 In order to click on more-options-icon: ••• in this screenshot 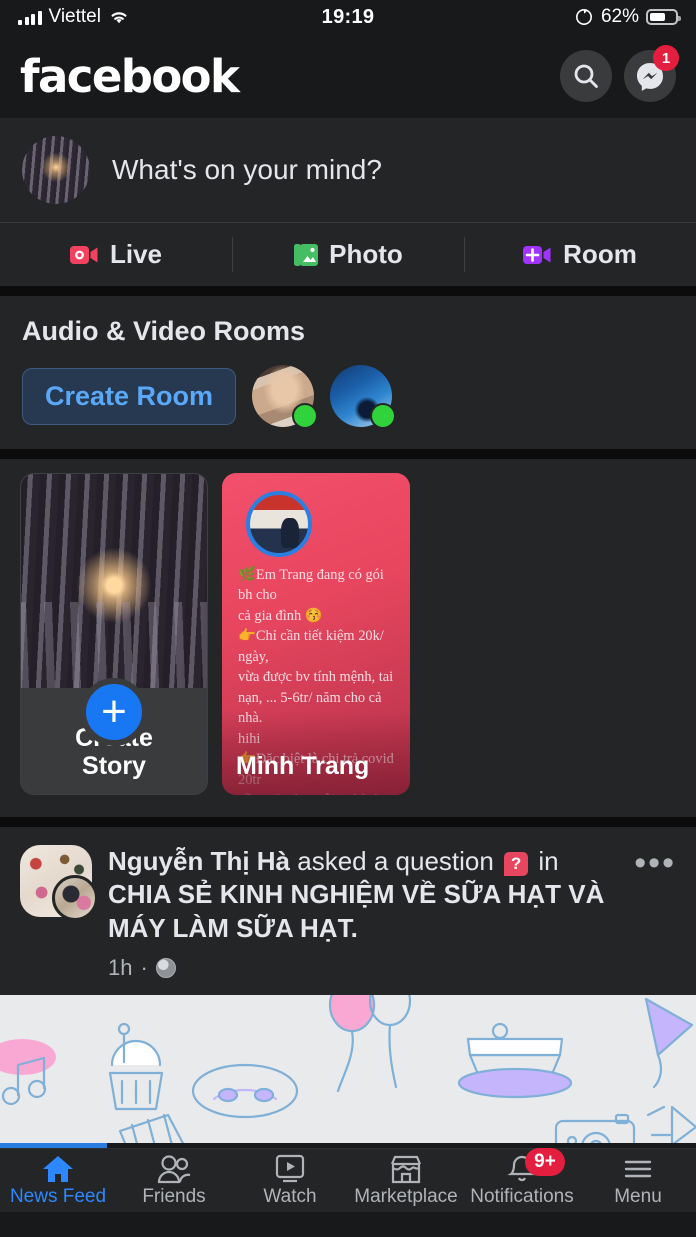, I will do `click(655, 862)`.